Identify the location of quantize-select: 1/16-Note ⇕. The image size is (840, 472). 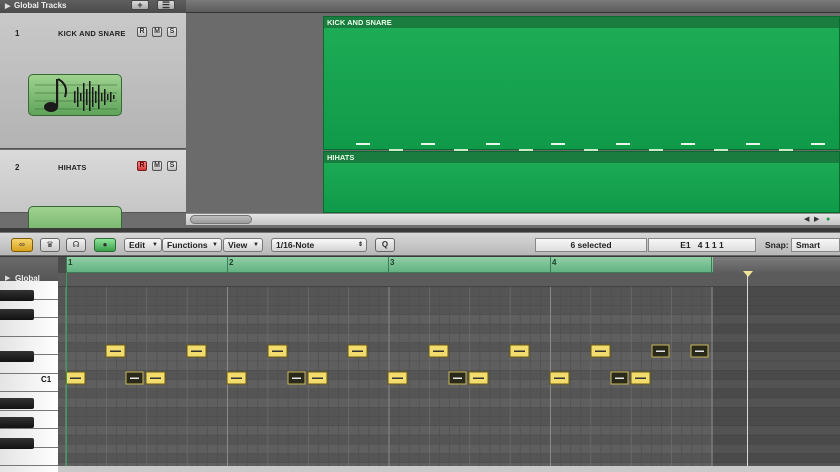
(319, 245).